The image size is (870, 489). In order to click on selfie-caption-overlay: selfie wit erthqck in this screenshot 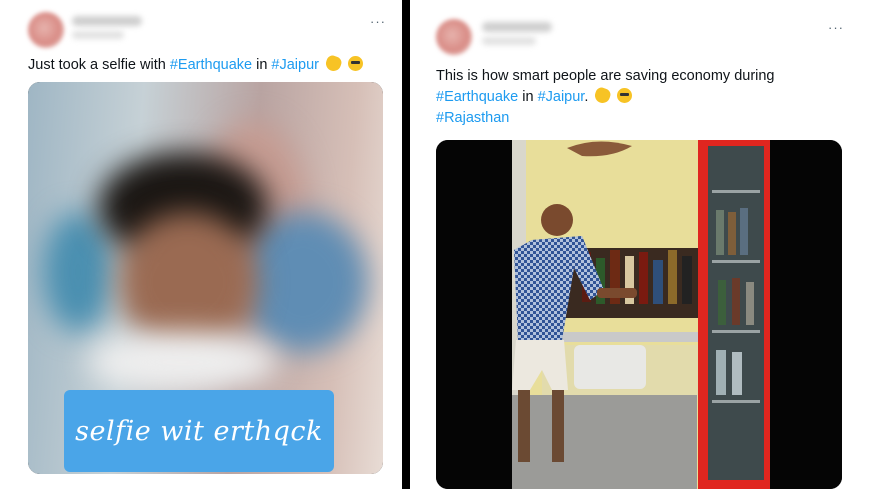, I will do `click(199, 431)`.